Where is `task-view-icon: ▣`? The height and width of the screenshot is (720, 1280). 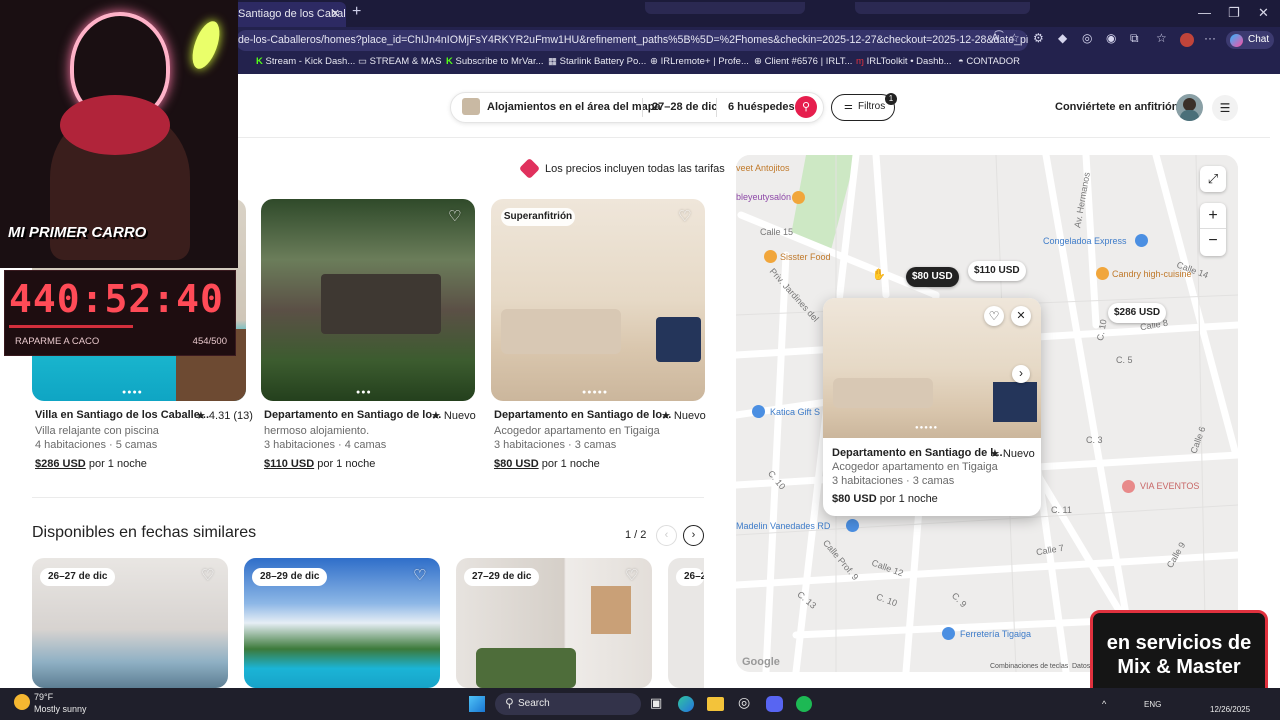
task-view-icon: ▣ is located at coordinates (656, 703).